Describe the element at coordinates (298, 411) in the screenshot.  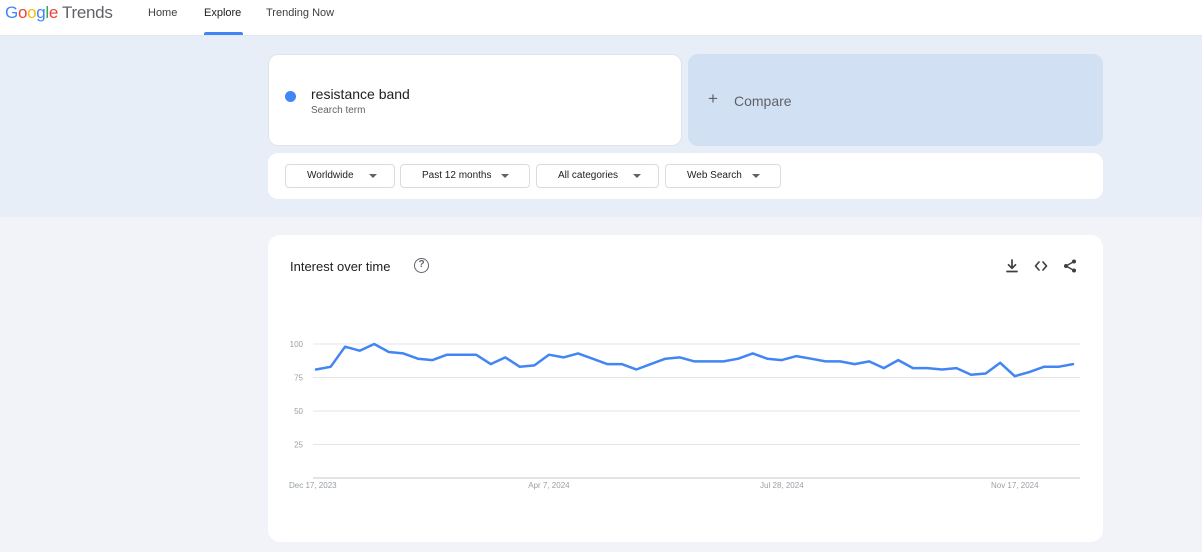
I see `y-tick-label: 50` at that location.